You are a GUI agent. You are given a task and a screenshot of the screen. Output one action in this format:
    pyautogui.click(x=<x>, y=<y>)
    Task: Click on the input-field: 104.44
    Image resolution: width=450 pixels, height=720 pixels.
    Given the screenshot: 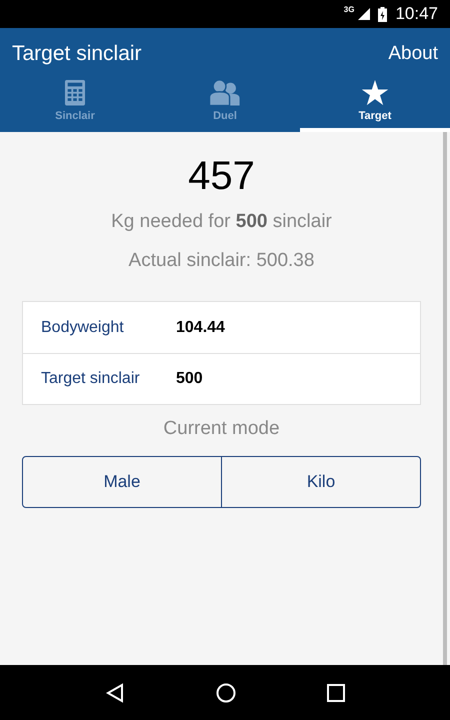 What is the action you would take?
    pyautogui.click(x=289, y=328)
    